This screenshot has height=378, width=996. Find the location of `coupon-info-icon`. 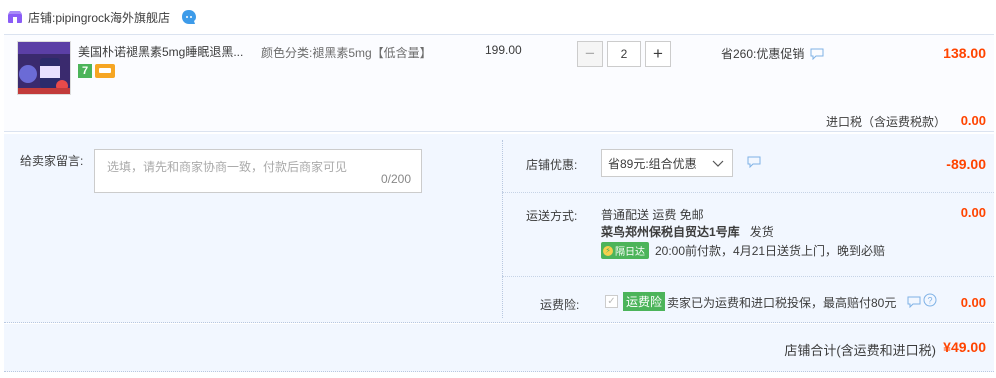

coupon-info-icon is located at coordinates (754, 162).